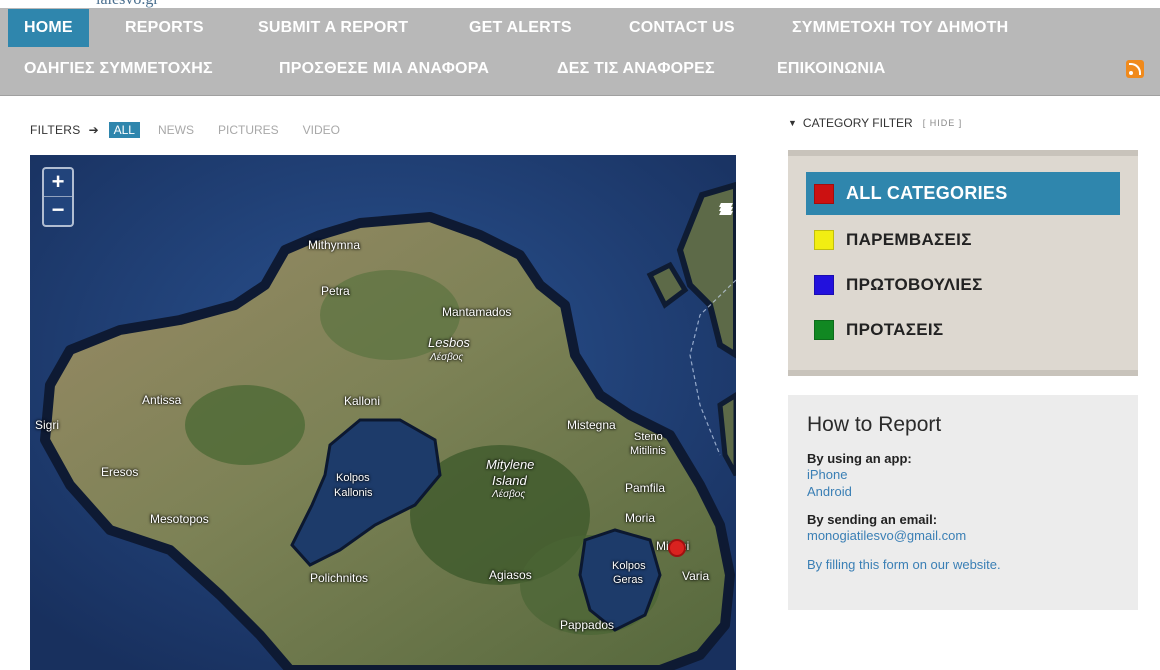 The image size is (1160, 670). Describe the element at coordinates (831, 69) in the screenshot. I see `nav-contact: ΕΠΙΚΟΙΝΩΝΙΑ` at that location.